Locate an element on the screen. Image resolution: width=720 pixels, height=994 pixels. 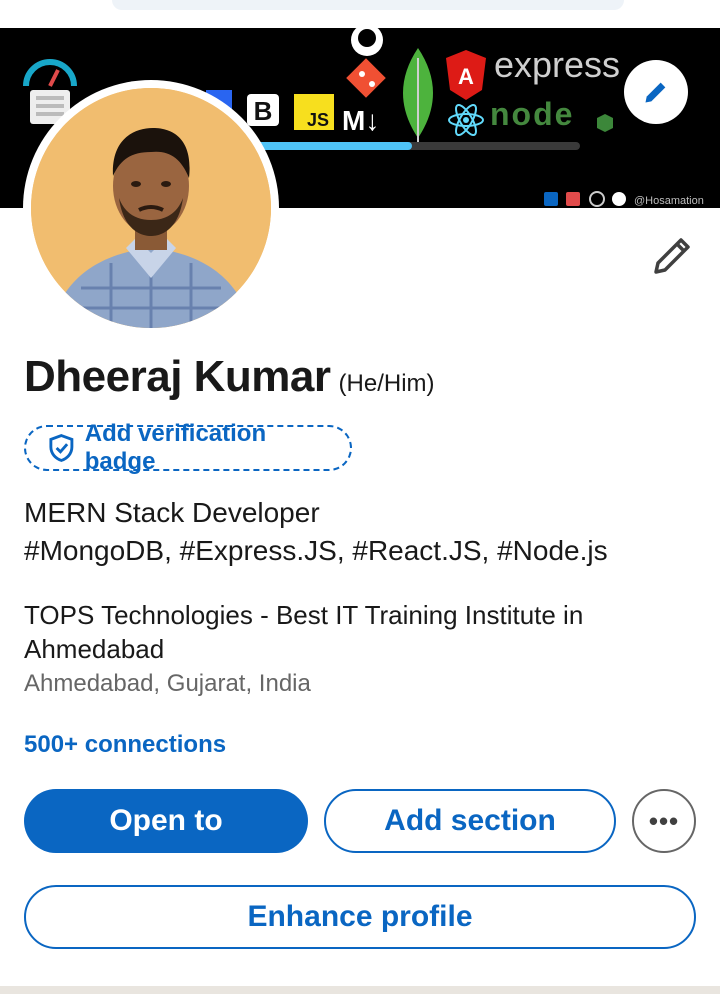
name-row: Dheeraj Kumar (He/Him) is located at coordinates (229, 377).